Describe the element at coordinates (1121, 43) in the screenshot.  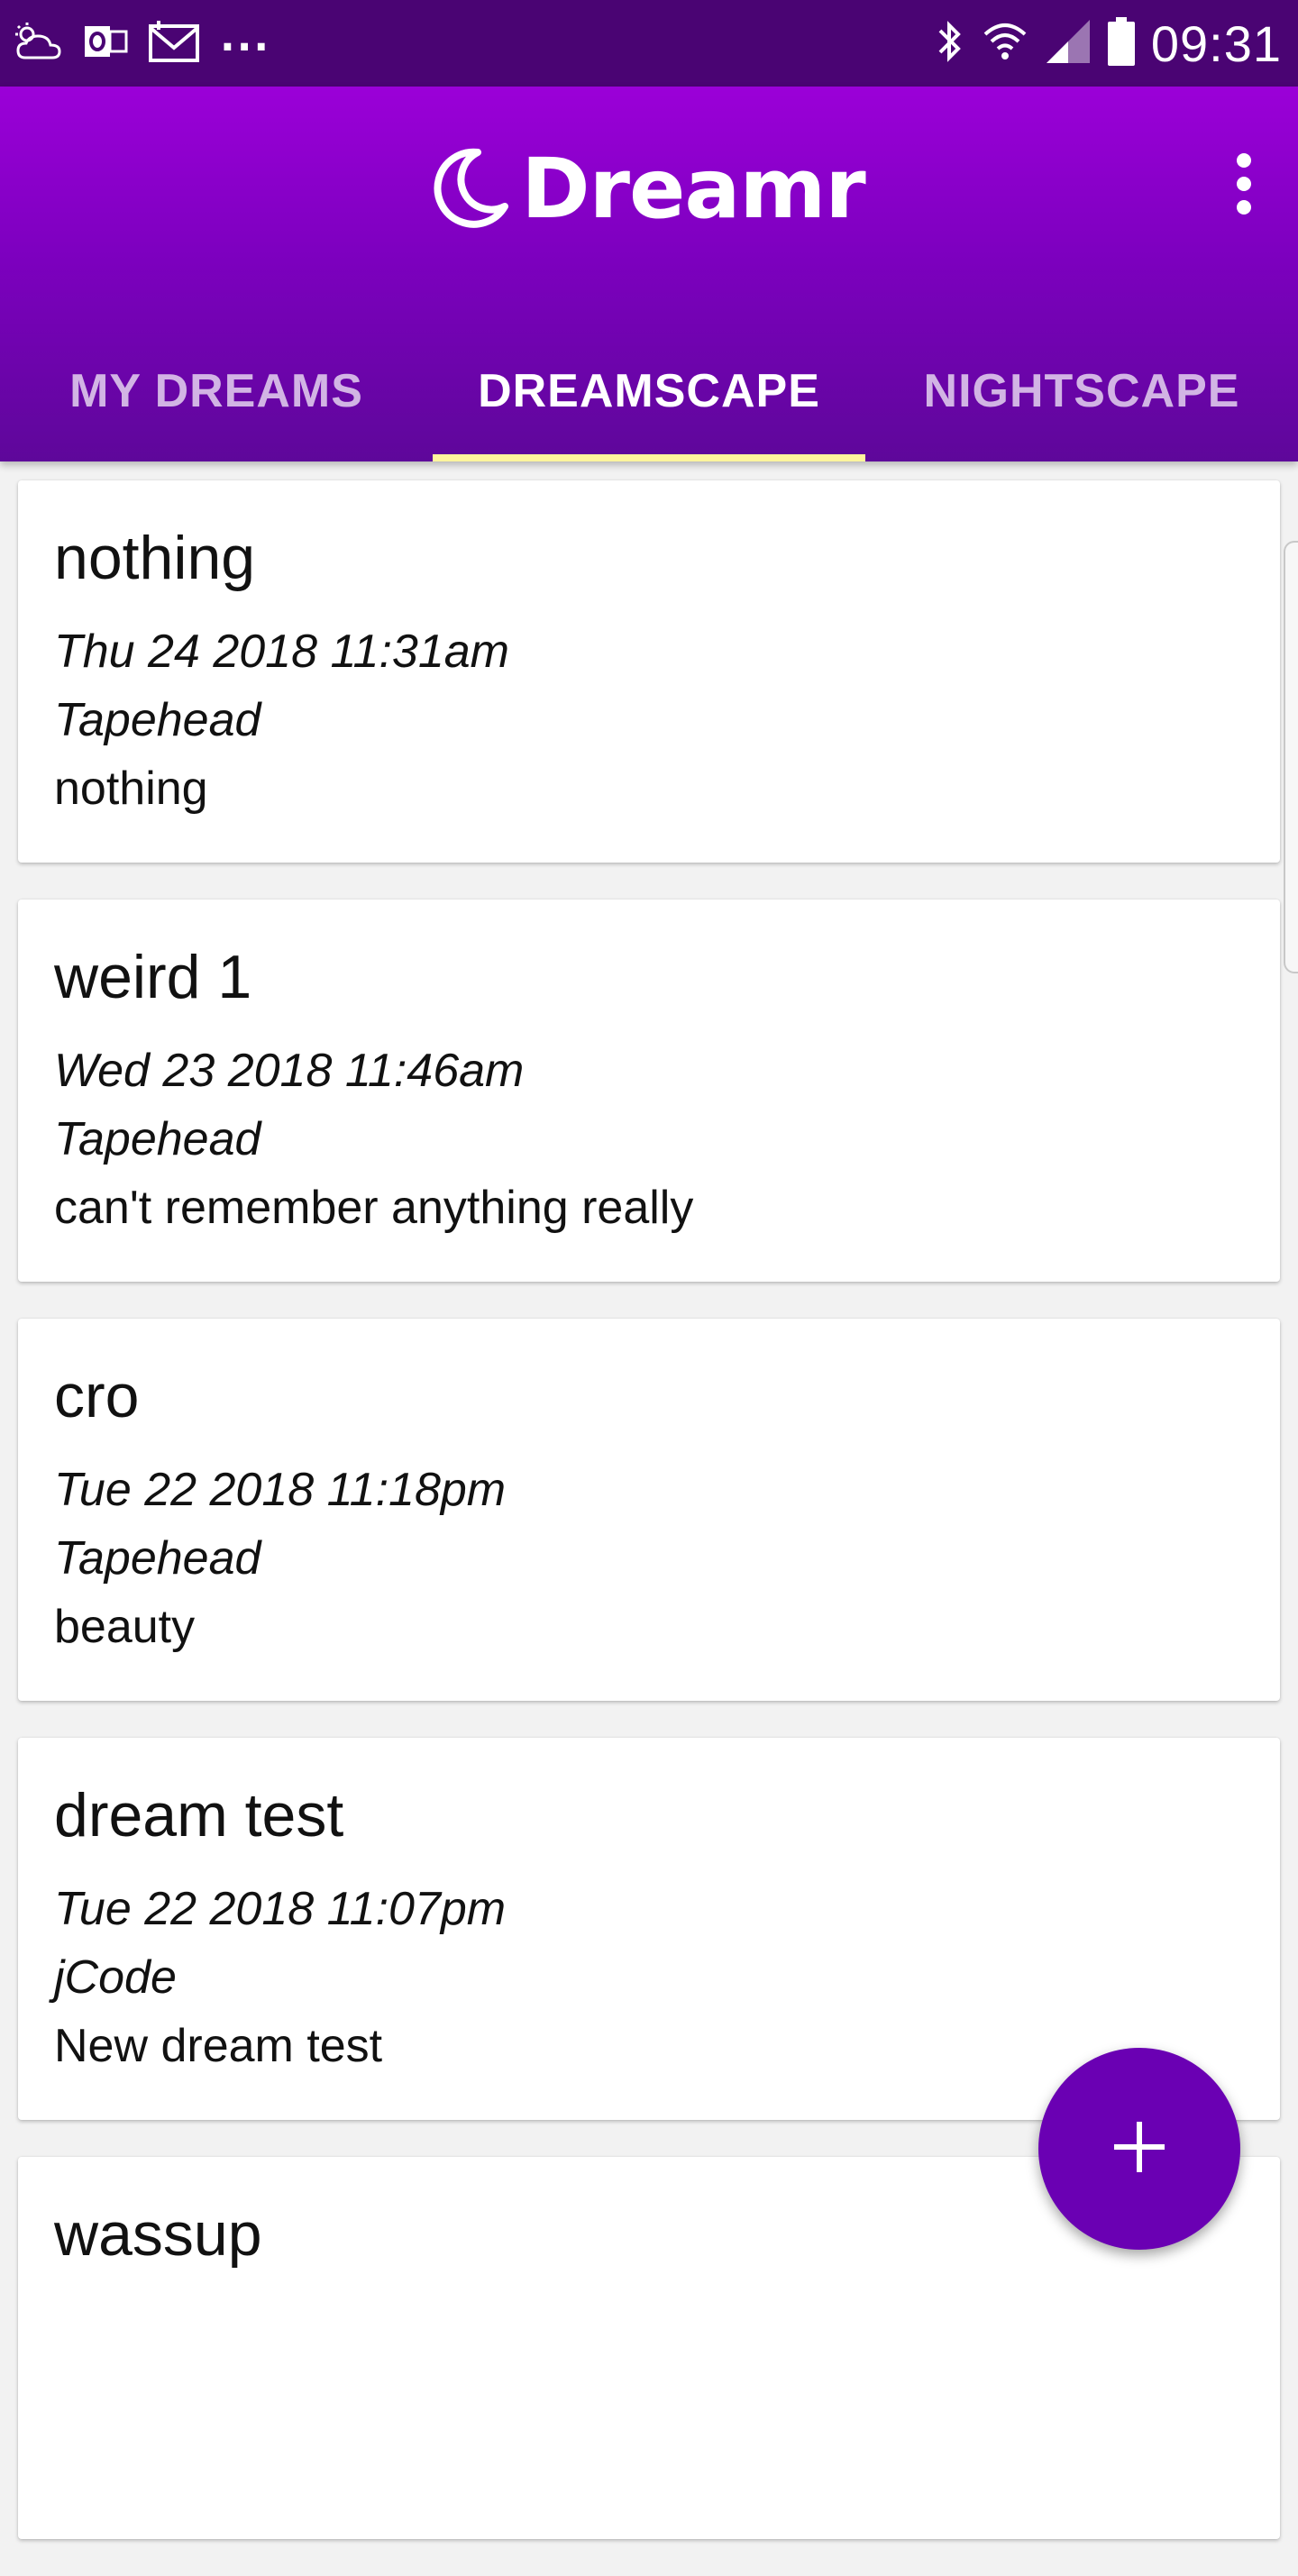
I see `battery-icon` at that location.